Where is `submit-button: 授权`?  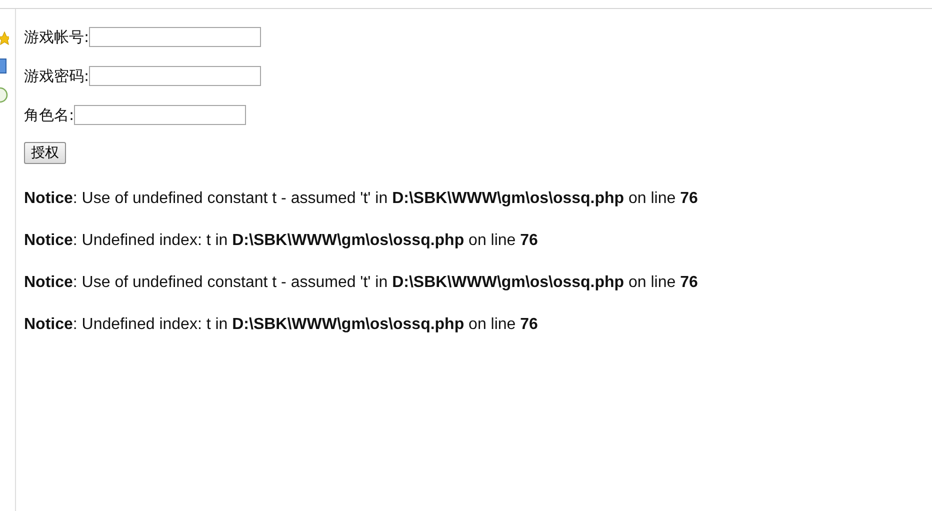 submit-button: 授权 is located at coordinates (45, 153).